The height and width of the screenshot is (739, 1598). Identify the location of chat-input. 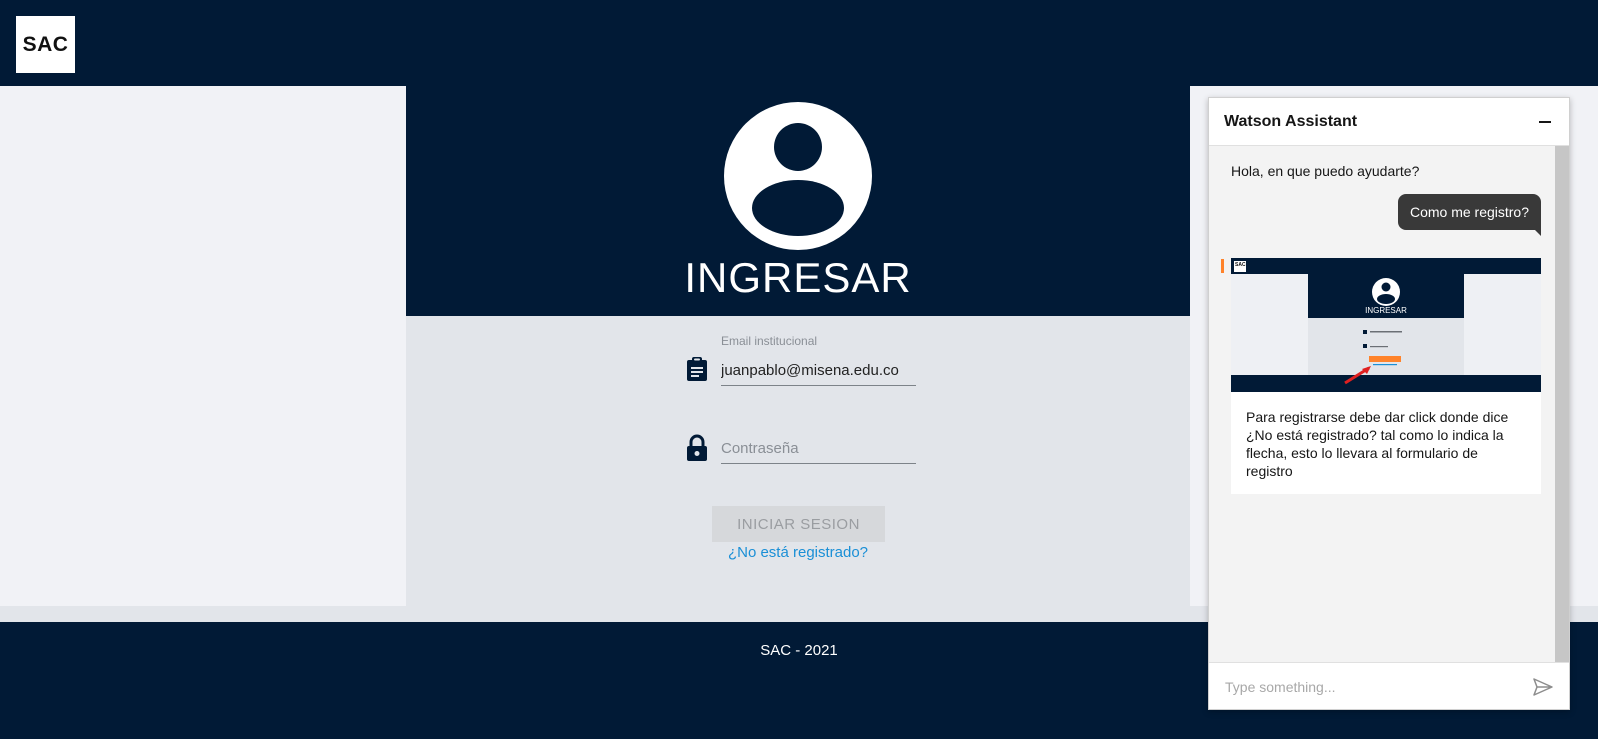
(1370, 687).